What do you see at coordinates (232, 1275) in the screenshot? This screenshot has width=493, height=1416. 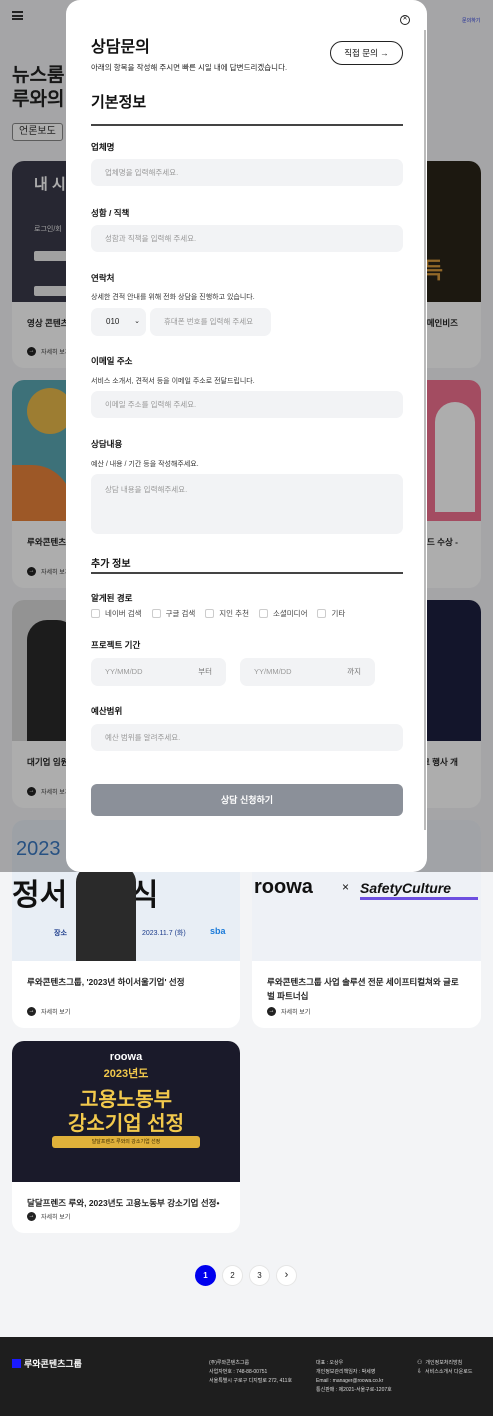 I see `page-2-button: 2` at bounding box center [232, 1275].